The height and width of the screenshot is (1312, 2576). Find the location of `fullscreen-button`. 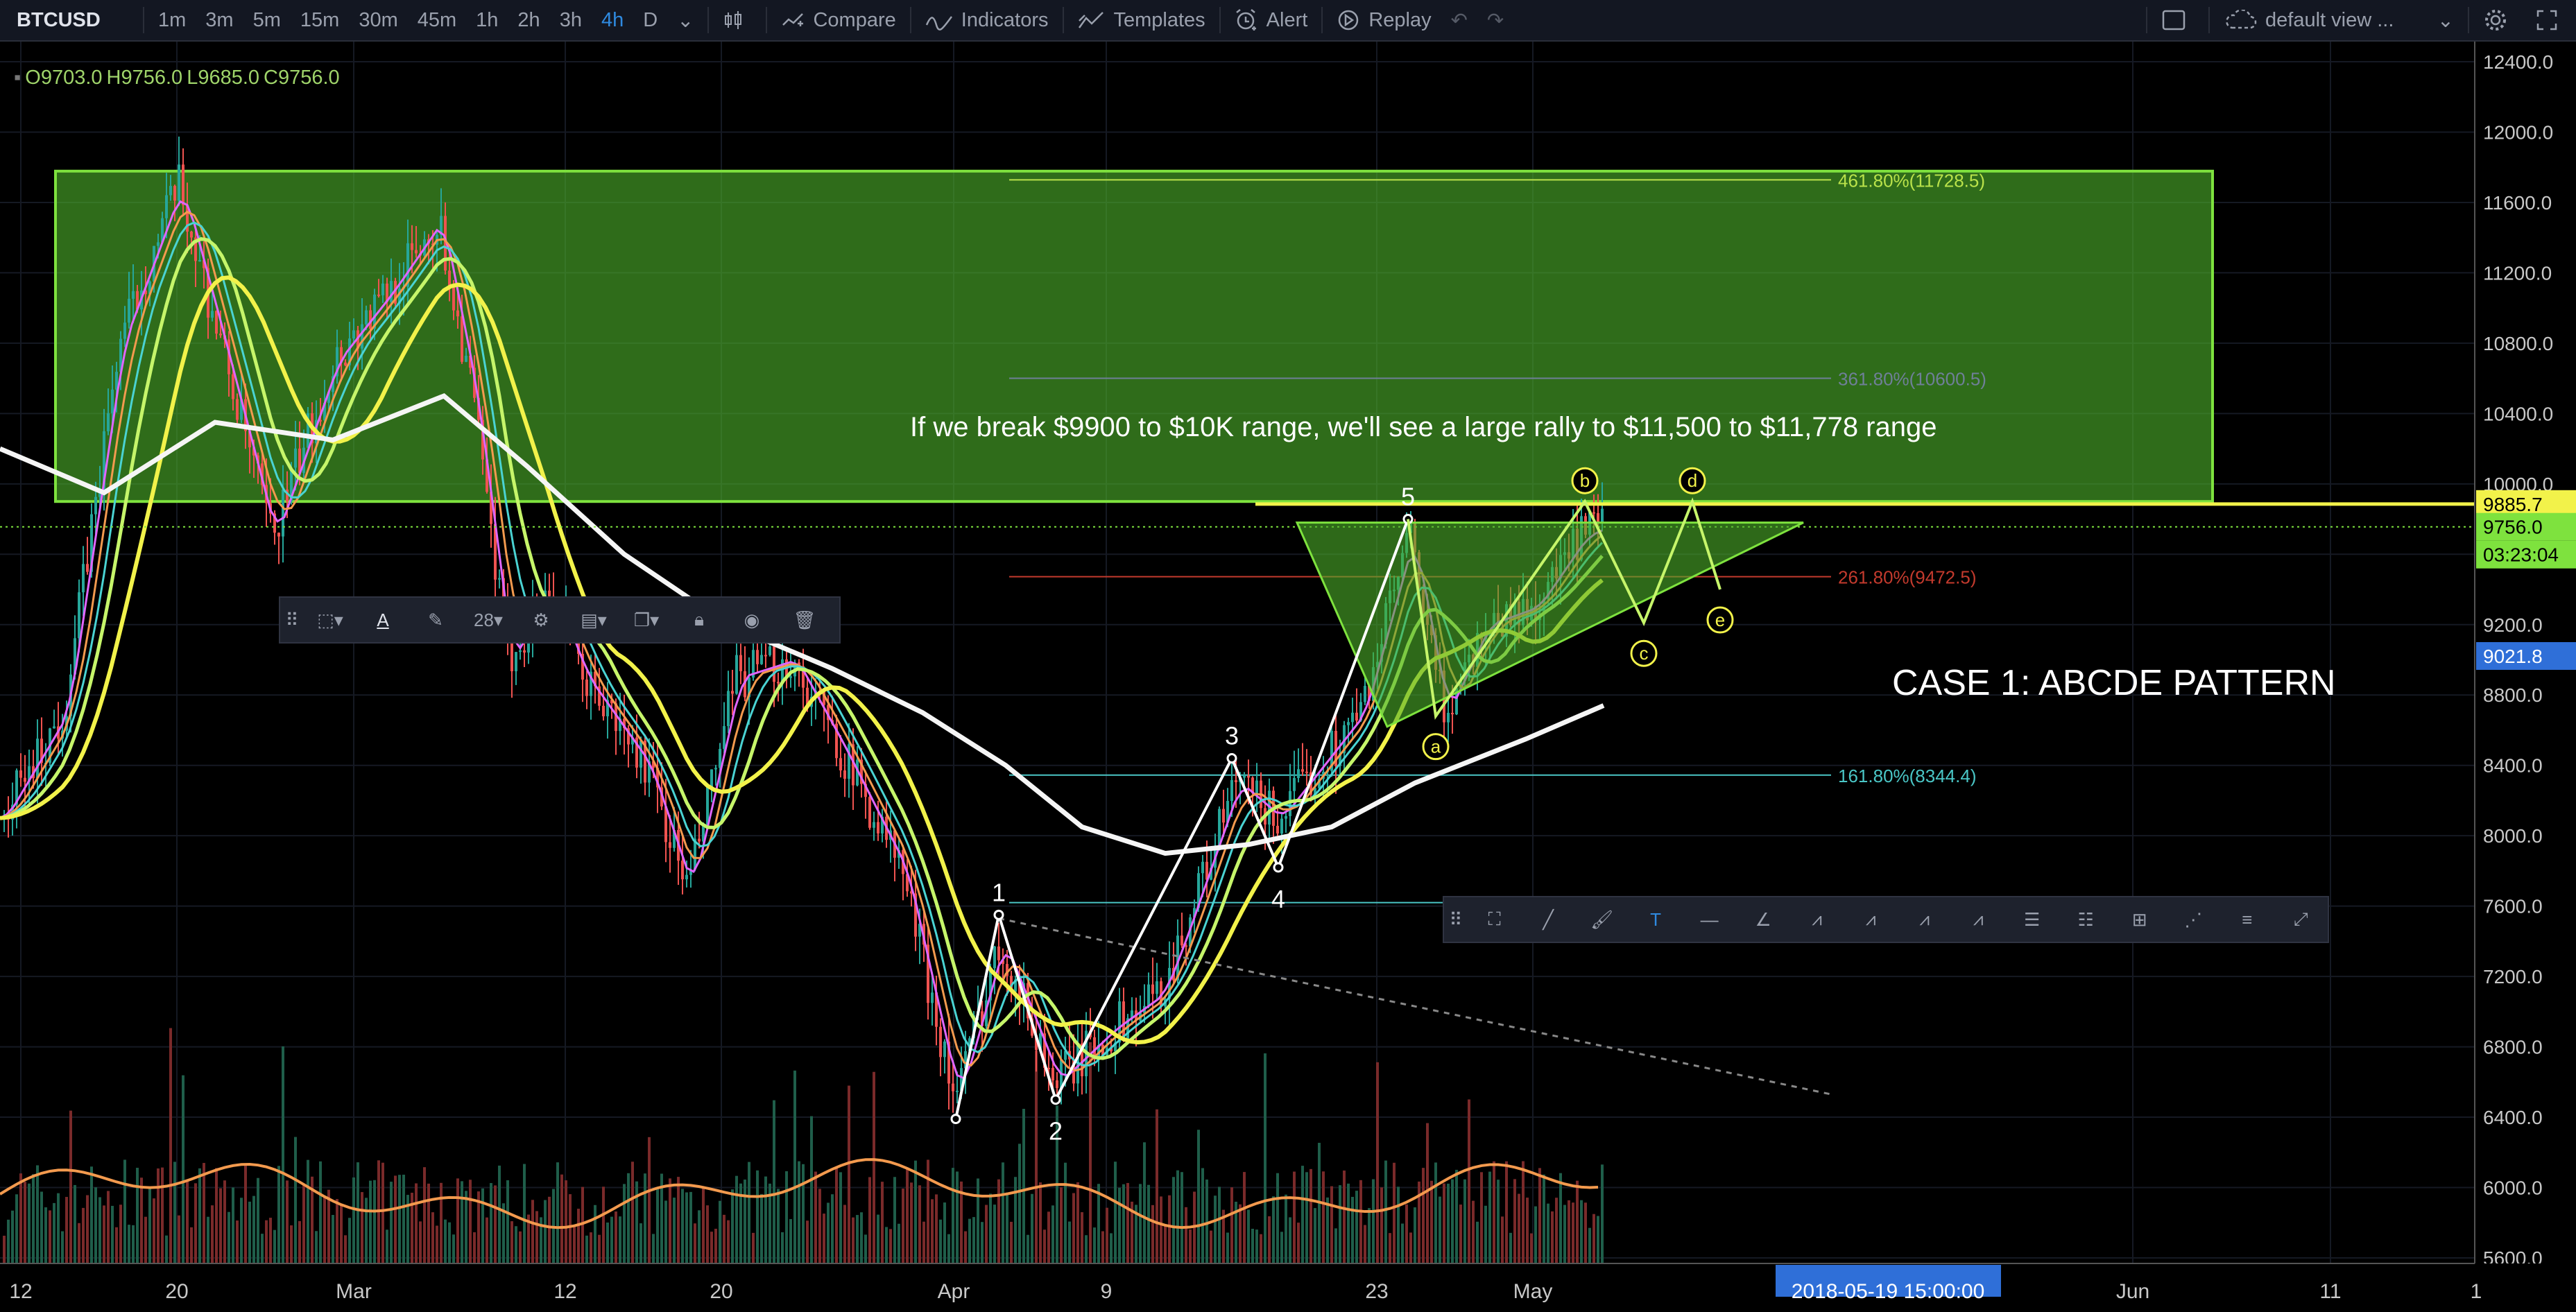

fullscreen-button is located at coordinates (2551, 20).